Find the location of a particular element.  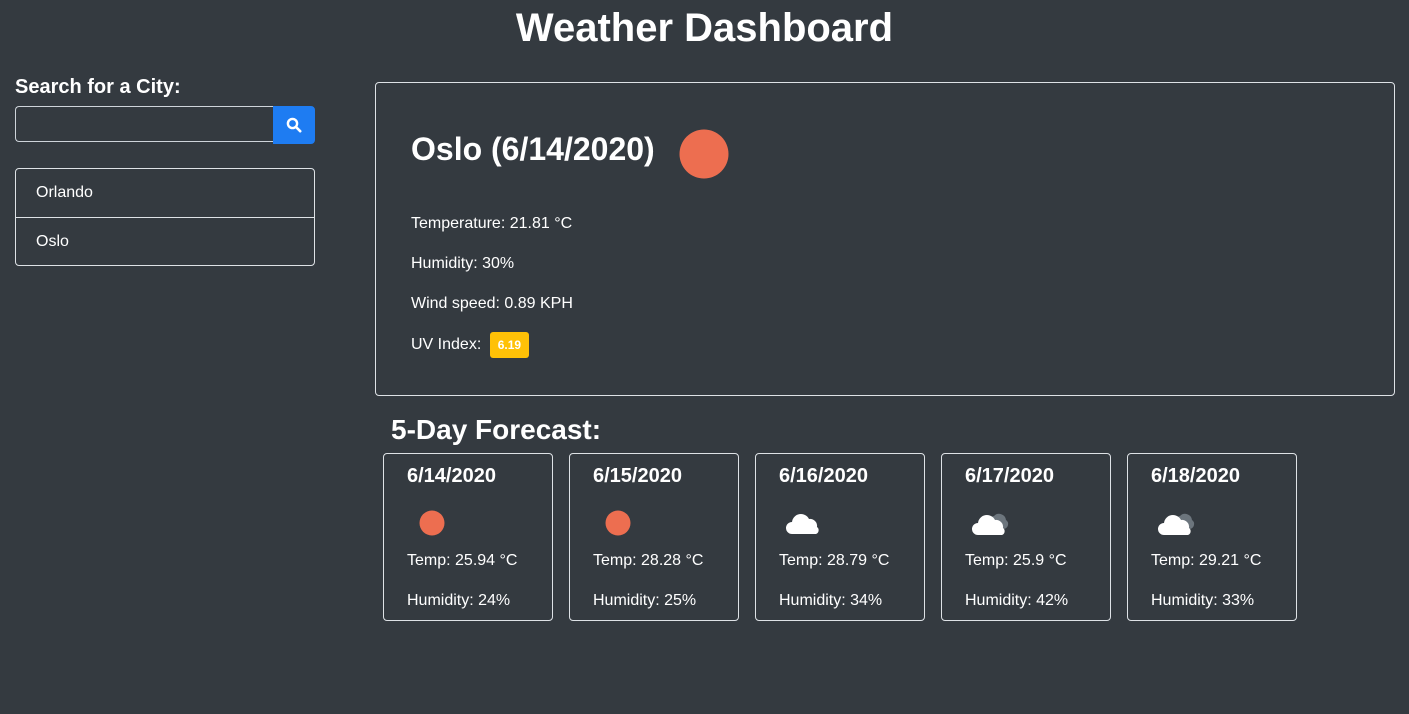

forecast-humidity: Humidity: 33% is located at coordinates (1203, 600).